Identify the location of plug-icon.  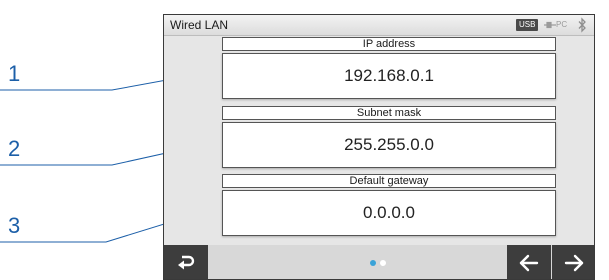
(550, 24).